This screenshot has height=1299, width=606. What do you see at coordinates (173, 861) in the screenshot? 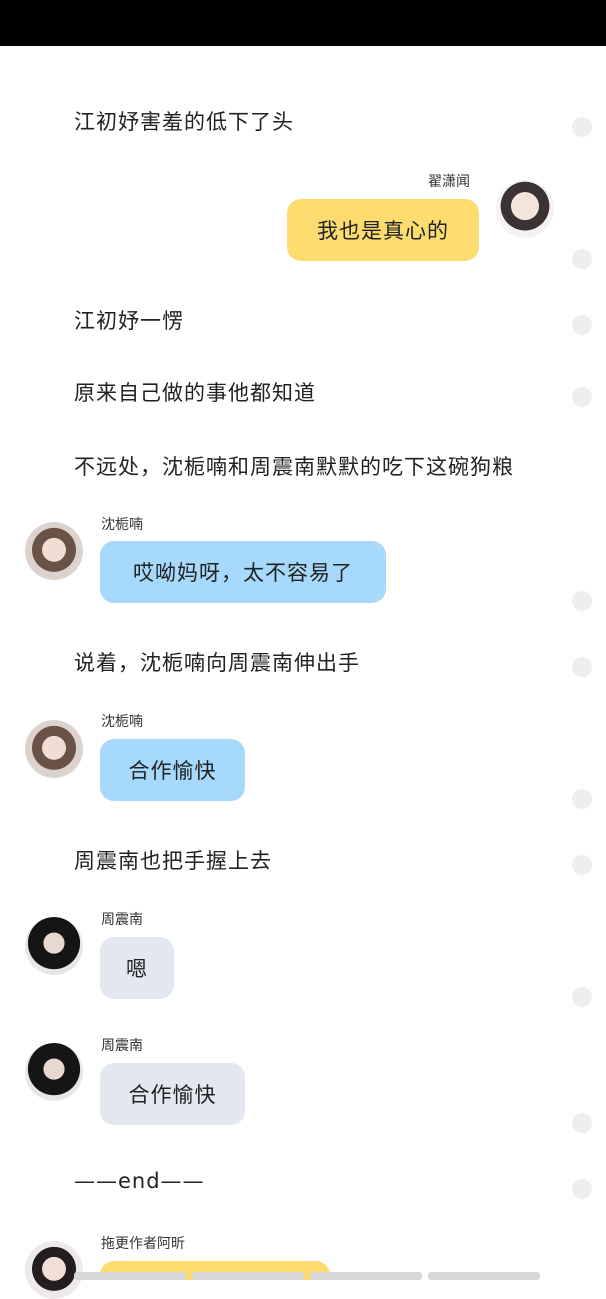
I see `narration-line: 周震南也把手握上去` at bounding box center [173, 861].